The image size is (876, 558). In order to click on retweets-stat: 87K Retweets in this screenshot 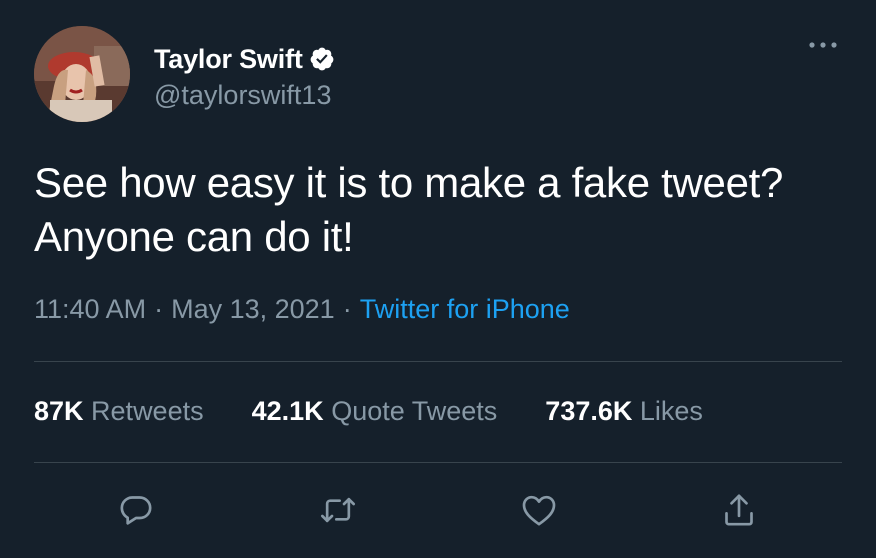, I will do `click(119, 411)`.